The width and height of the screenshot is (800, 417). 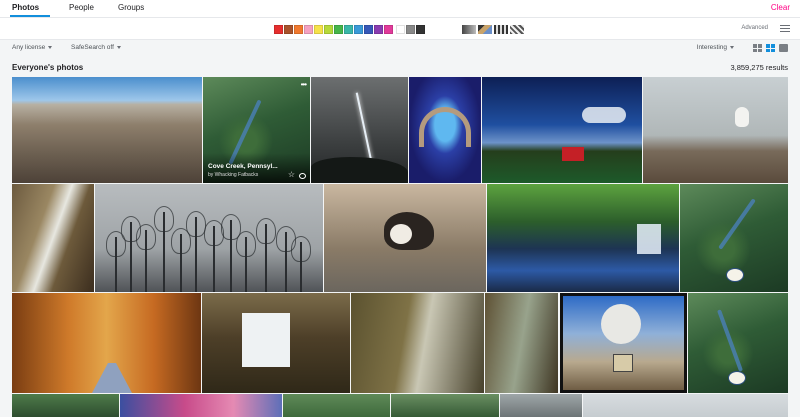 What do you see at coordinates (400, 49) in the screenshot?
I see `filter-row: Any license SafeSearch off Interesting` at bounding box center [400, 49].